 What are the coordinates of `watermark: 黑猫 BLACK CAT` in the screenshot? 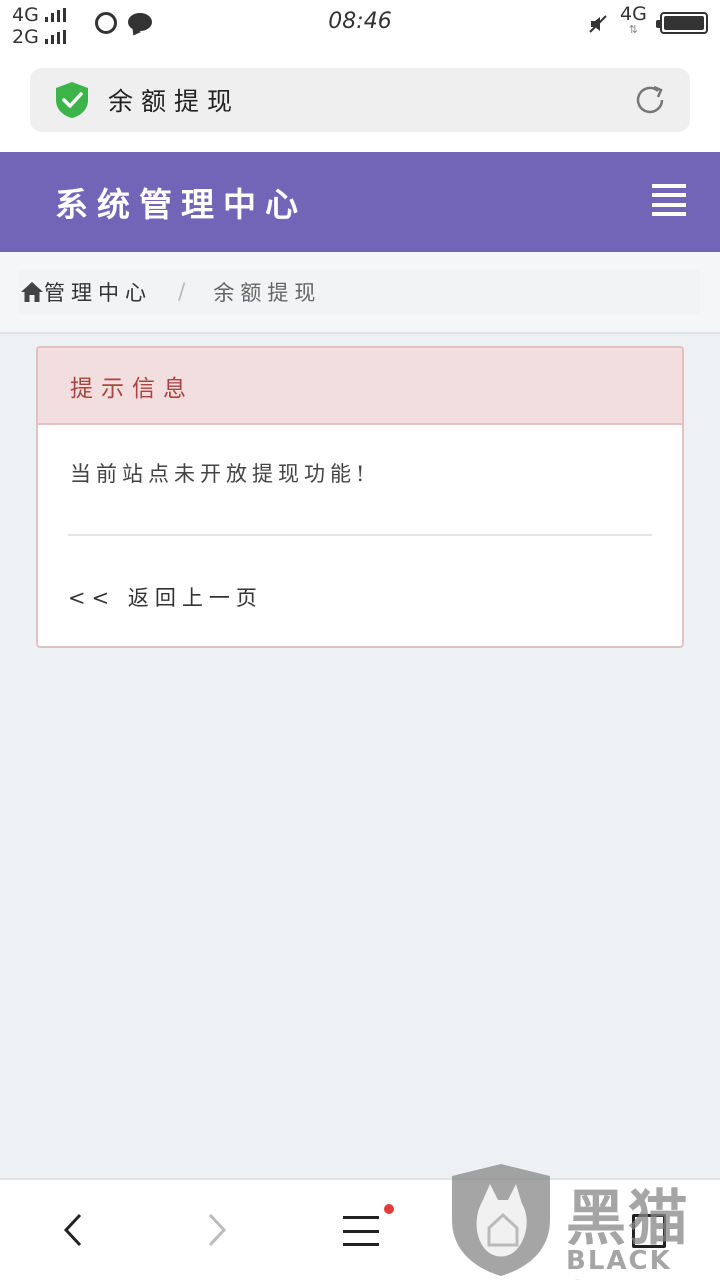 It's located at (584, 1221).